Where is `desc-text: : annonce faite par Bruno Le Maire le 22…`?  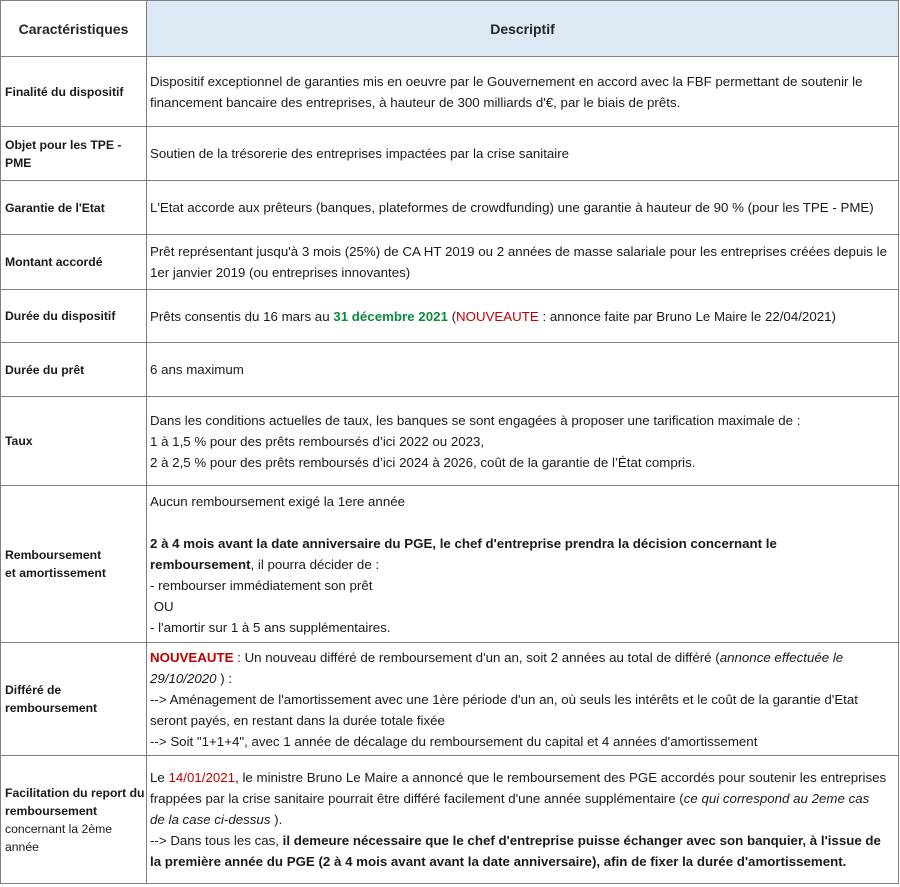 desc-text: : annonce faite par Bruno Le Maire le 22… is located at coordinates (687, 316).